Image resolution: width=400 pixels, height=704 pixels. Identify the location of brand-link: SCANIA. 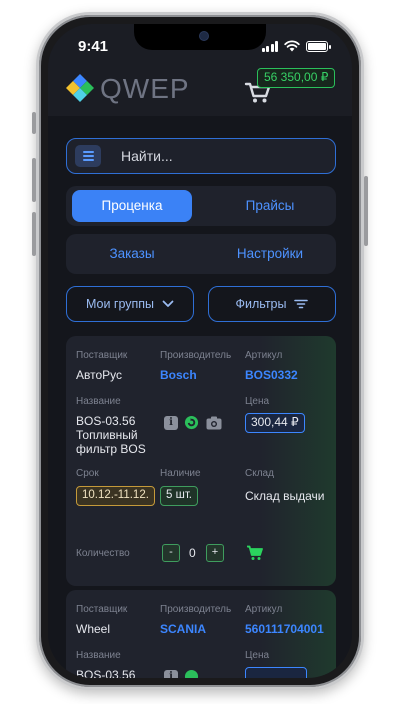
(183, 629).